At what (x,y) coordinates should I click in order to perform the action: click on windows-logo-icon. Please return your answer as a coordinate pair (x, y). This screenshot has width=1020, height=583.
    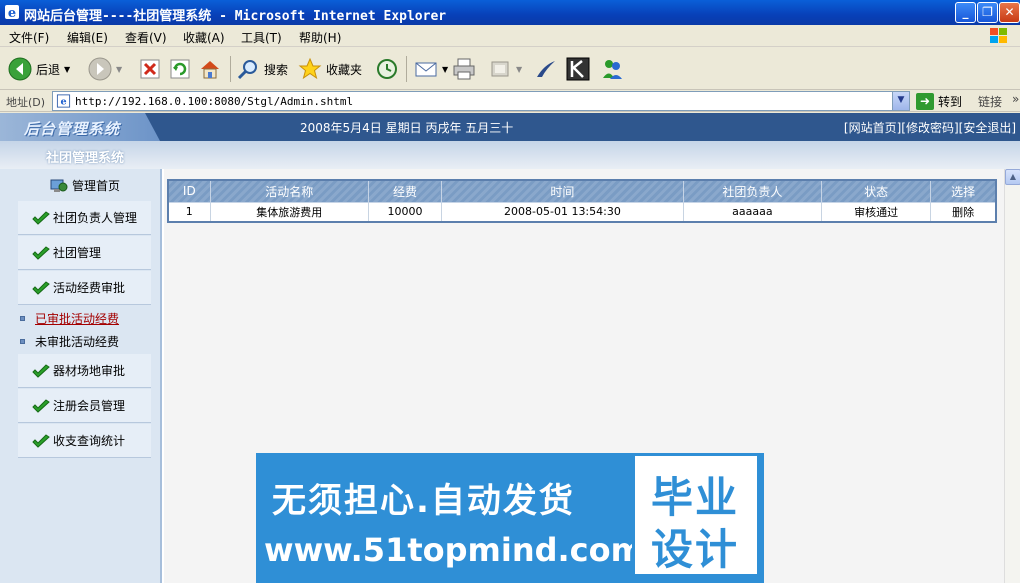
    Looking at the image, I should click on (998, 35).